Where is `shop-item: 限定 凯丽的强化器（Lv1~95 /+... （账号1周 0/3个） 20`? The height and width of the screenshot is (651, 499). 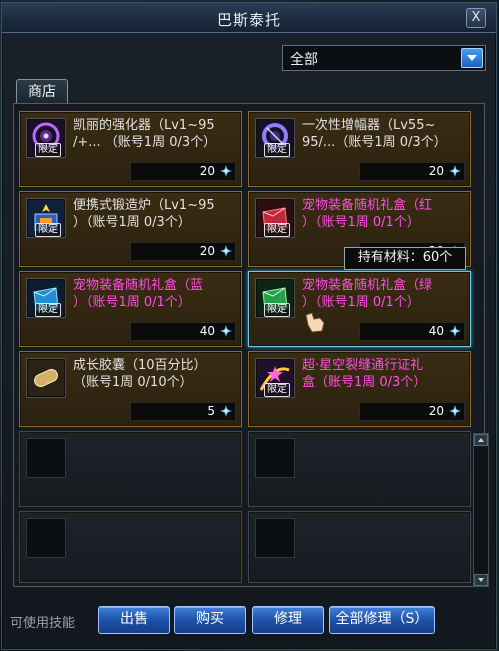
shop-item: 限定 凯丽的强化器（Lv1~95 /+... （账号1周 0/3个） 20 is located at coordinates (130, 149).